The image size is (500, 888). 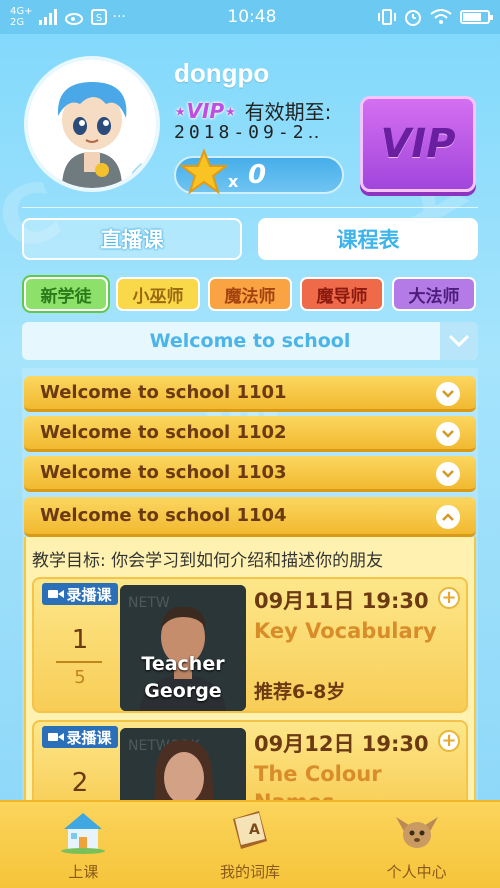 What do you see at coordinates (183, 648) in the screenshot?
I see `teacher-thumbnail: NETW Teacher George` at bounding box center [183, 648].